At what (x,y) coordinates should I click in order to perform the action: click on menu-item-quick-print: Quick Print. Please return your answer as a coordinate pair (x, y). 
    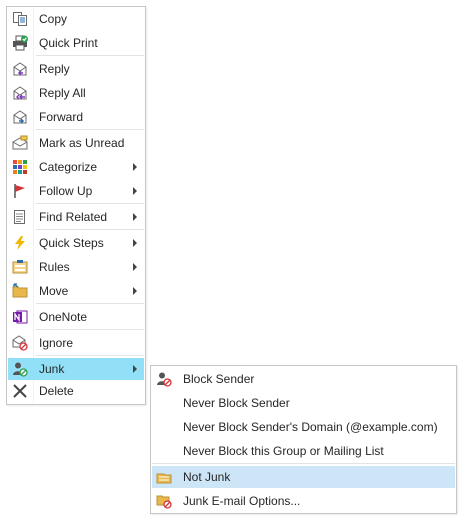
    Looking at the image, I should click on (76, 43).